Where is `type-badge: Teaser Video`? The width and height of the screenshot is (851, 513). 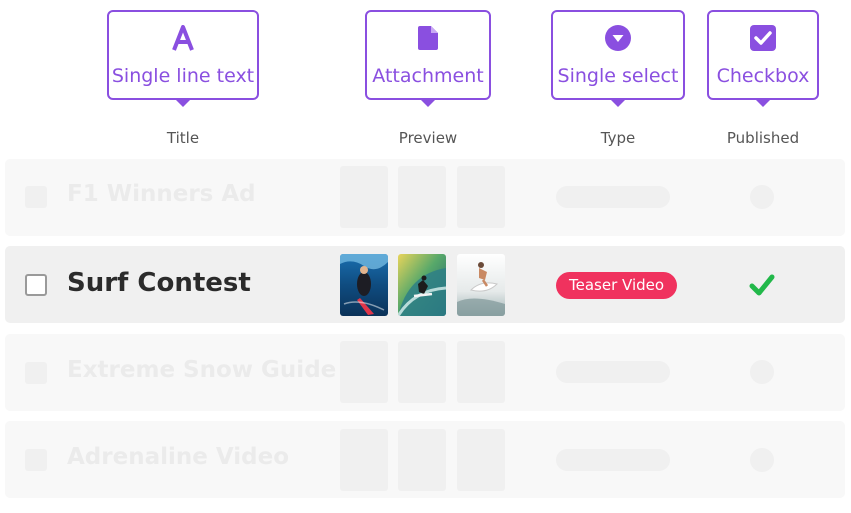
type-badge: Teaser Video is located at coordinates (617, 285).